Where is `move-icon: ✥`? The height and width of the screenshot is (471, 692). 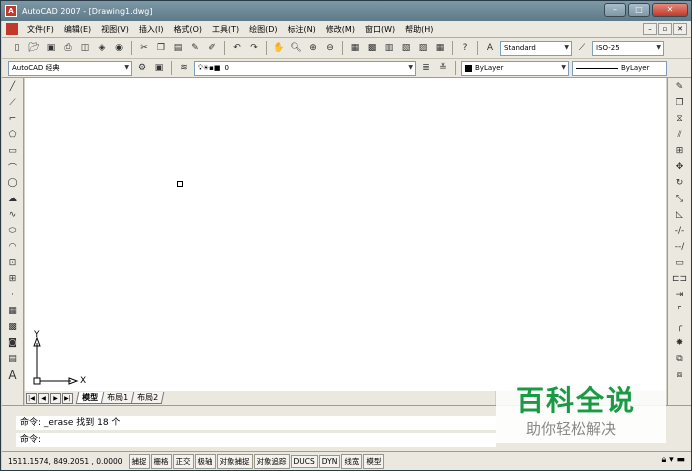
move-icon: ✥ is located at coordinates (679, 167).